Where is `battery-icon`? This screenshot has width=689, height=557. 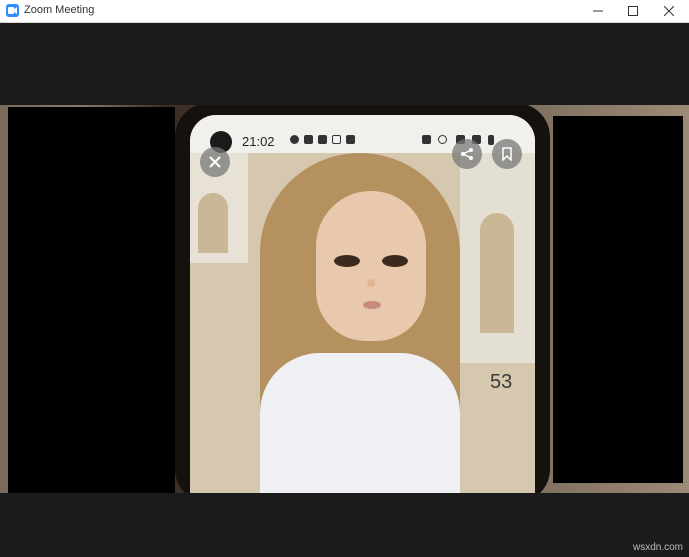
battery-icon is located at coordinates (491, 140).